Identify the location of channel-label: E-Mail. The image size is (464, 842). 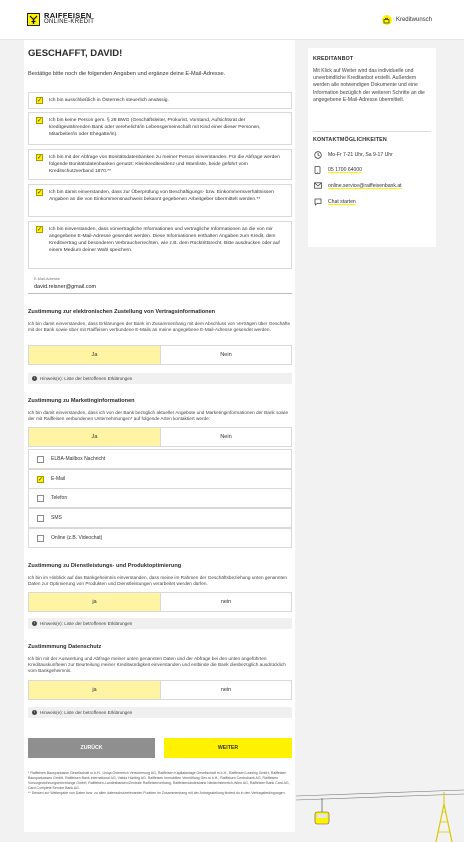
(58, 479).